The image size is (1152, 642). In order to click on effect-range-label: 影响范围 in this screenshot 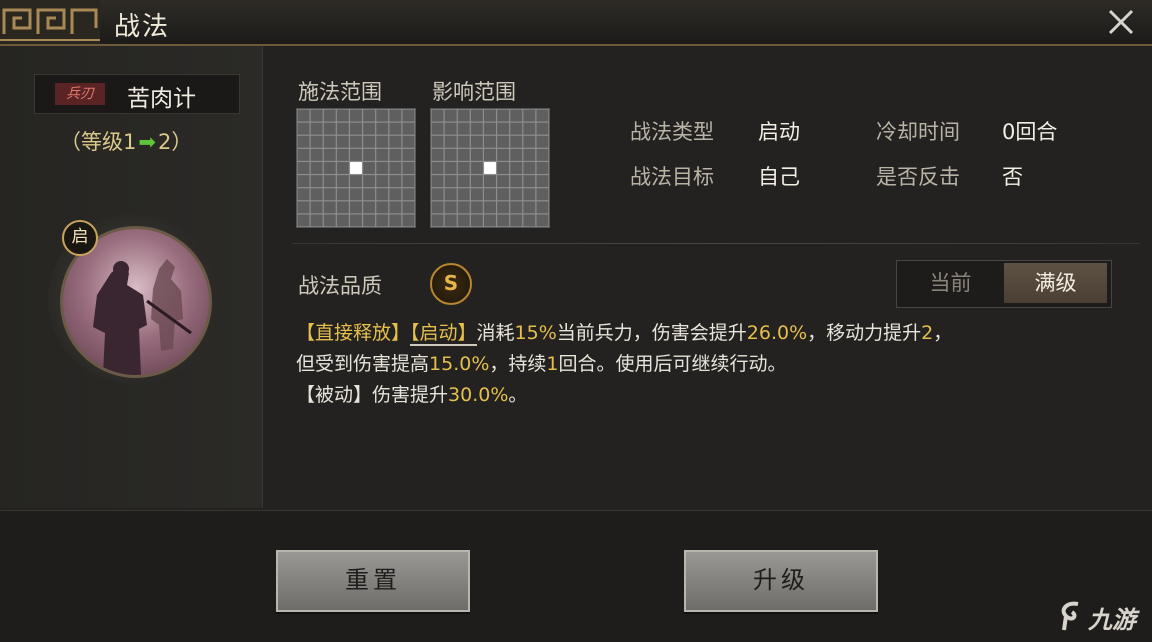, I will do `click(474, 92)`.